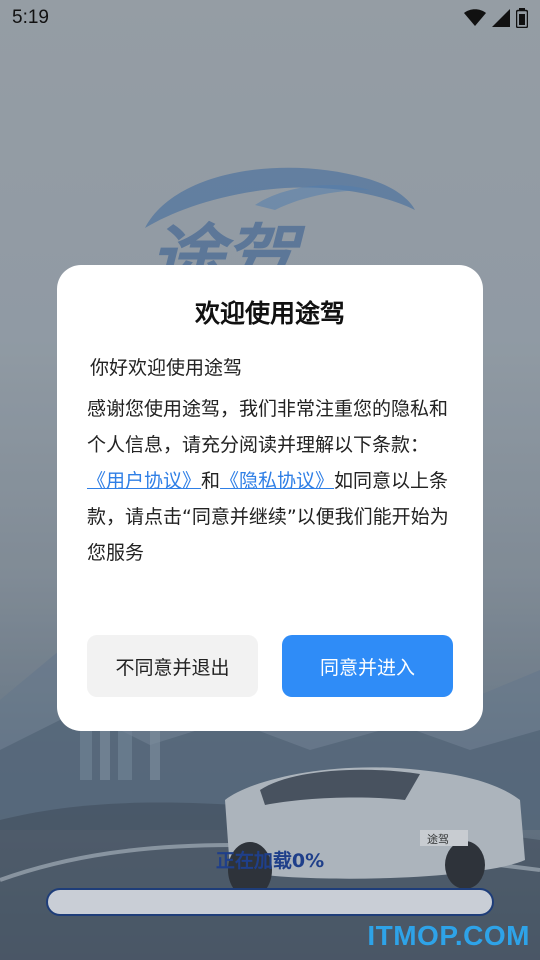 The width and height of the screenshot is (540, 960). What do you see at coordinates (166, 368) in the screenshot?
I see `dialog-greeting: 你好欢迎使用途驾` at bounding box center [166, 368].